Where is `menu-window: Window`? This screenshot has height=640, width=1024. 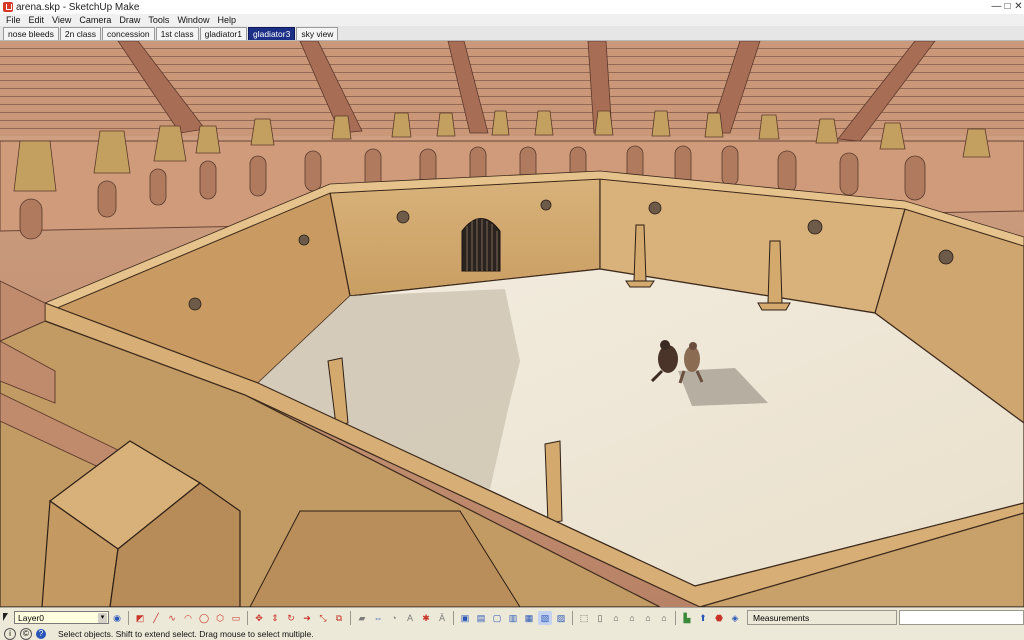
menu-window: Window is located at coordinates (193, 20).